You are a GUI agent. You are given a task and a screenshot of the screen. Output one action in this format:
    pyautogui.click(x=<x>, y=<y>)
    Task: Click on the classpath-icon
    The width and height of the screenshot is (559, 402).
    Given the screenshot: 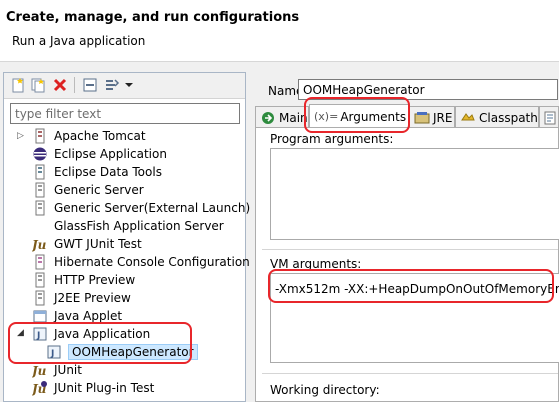 What is the action you would take?
    pyautogui.click(x=468, y=118)
    